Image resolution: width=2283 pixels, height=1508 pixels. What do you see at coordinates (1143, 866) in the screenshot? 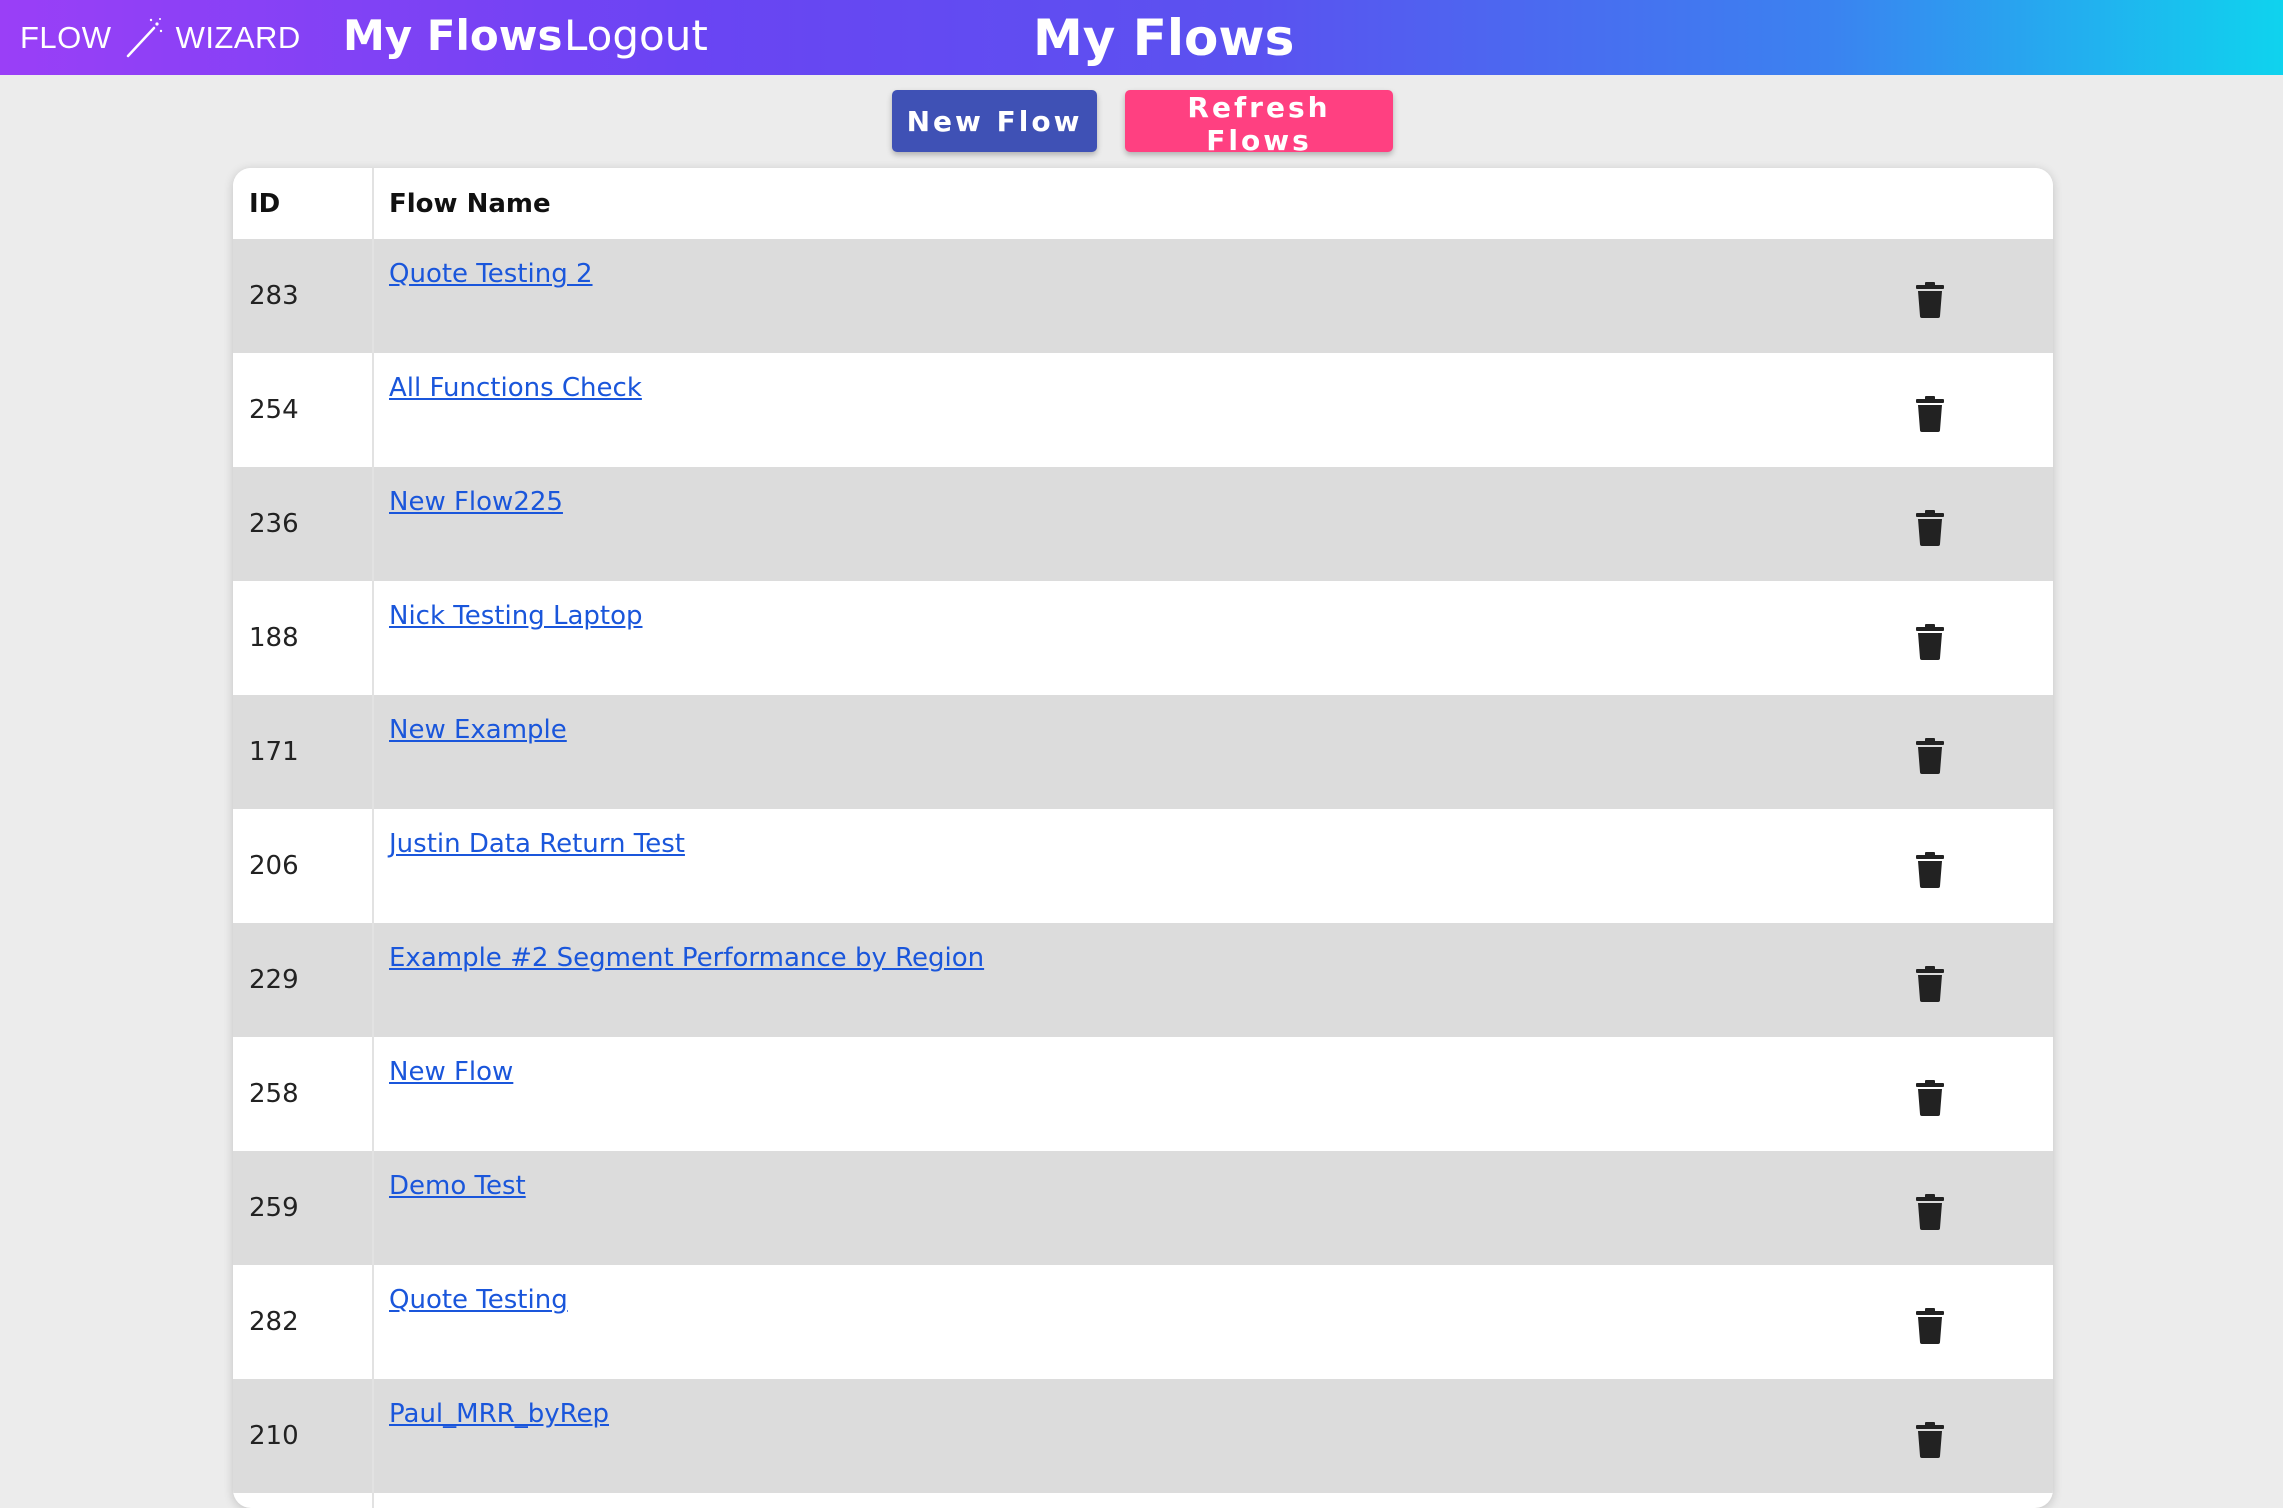
I see `table-row: 206 Justin Data Return Test` at bounding box center [1143, 866].